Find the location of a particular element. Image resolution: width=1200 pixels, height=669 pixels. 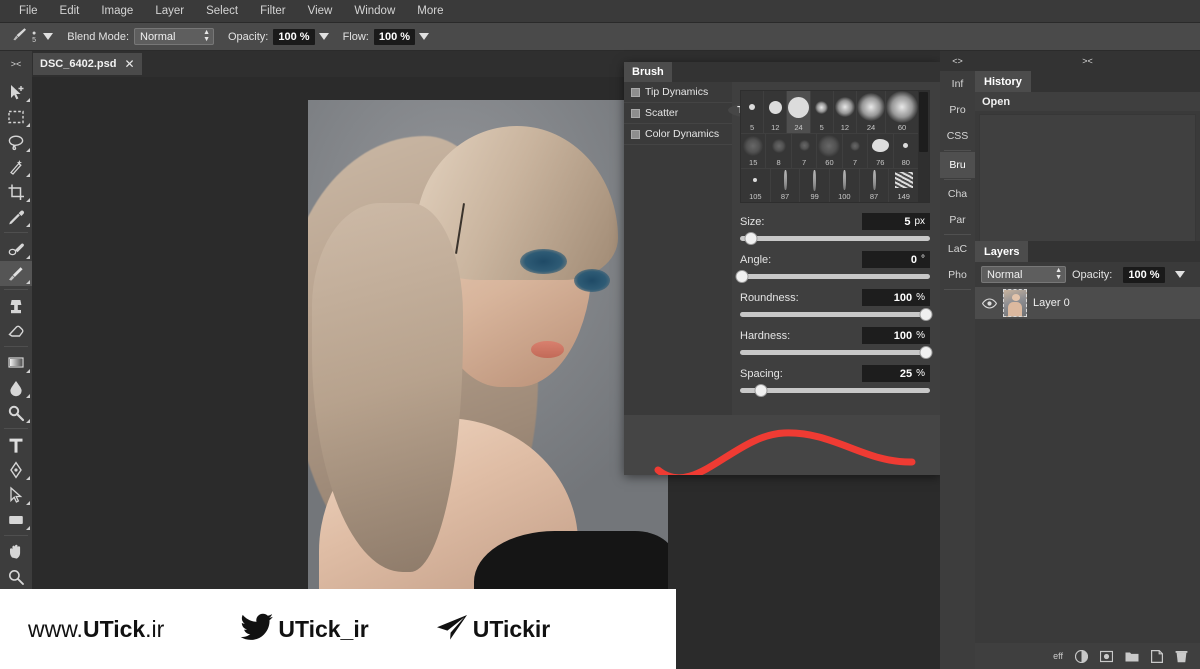

menu-item-filter: Filter is located at coordinates (273, 11).